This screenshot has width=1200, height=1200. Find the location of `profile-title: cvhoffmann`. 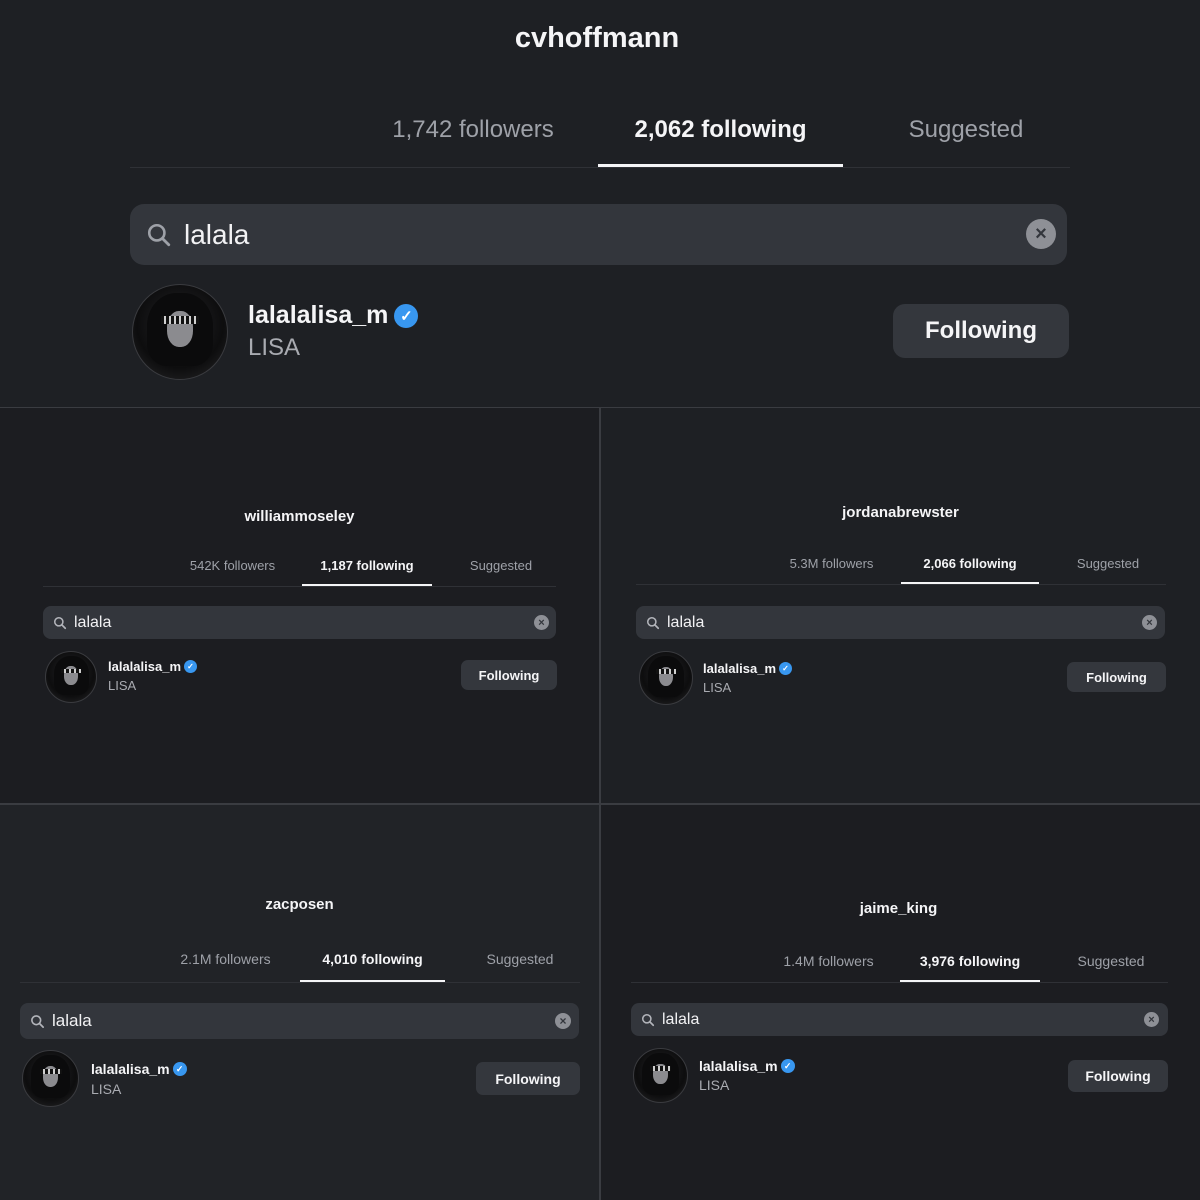

profile-title: cvhoffmann is located at coordinates (597, 38).